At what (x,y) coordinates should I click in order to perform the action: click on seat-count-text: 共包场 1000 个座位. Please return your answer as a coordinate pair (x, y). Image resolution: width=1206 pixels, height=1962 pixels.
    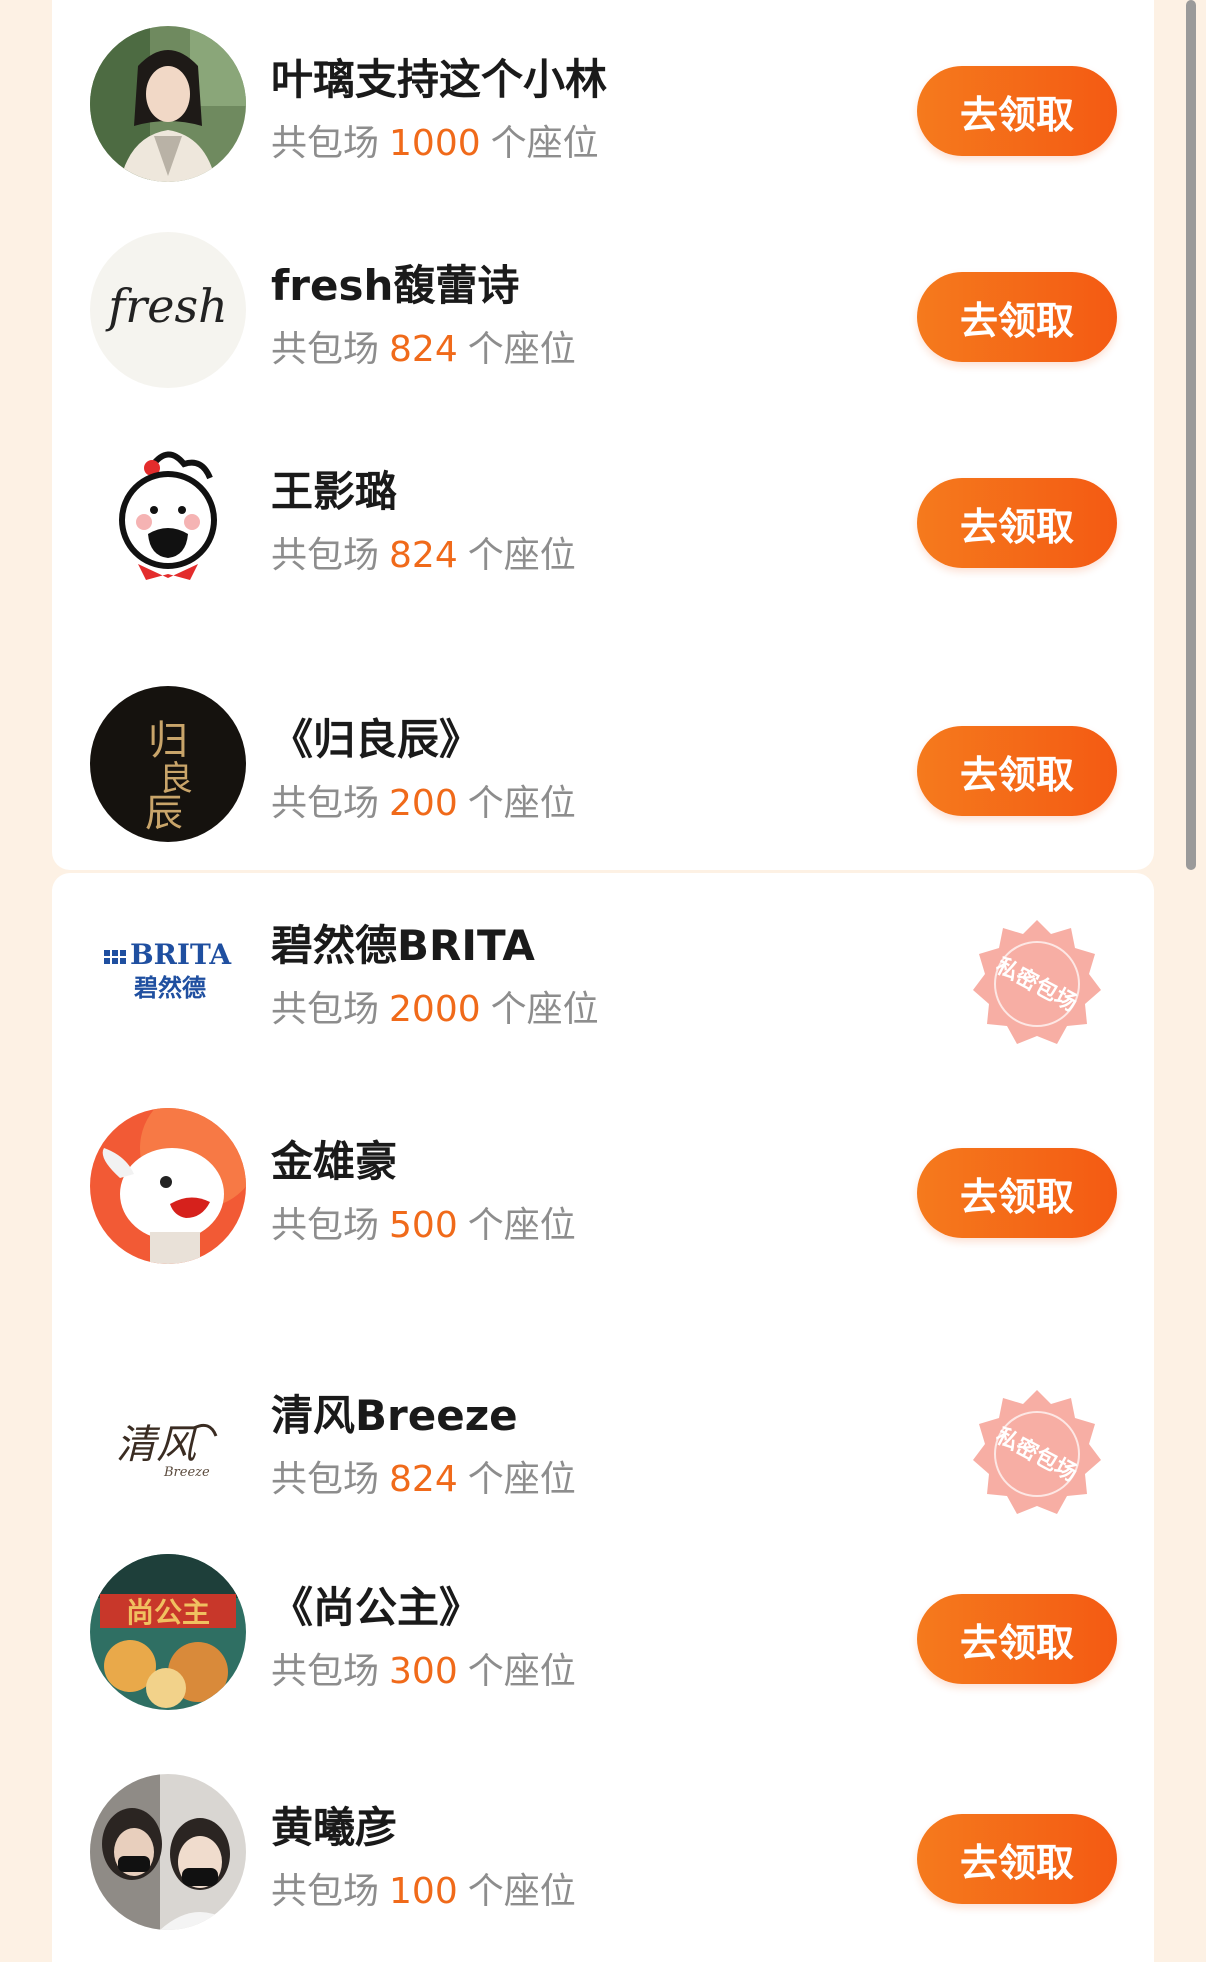
    Looking at the image, I should click on (435, 140).